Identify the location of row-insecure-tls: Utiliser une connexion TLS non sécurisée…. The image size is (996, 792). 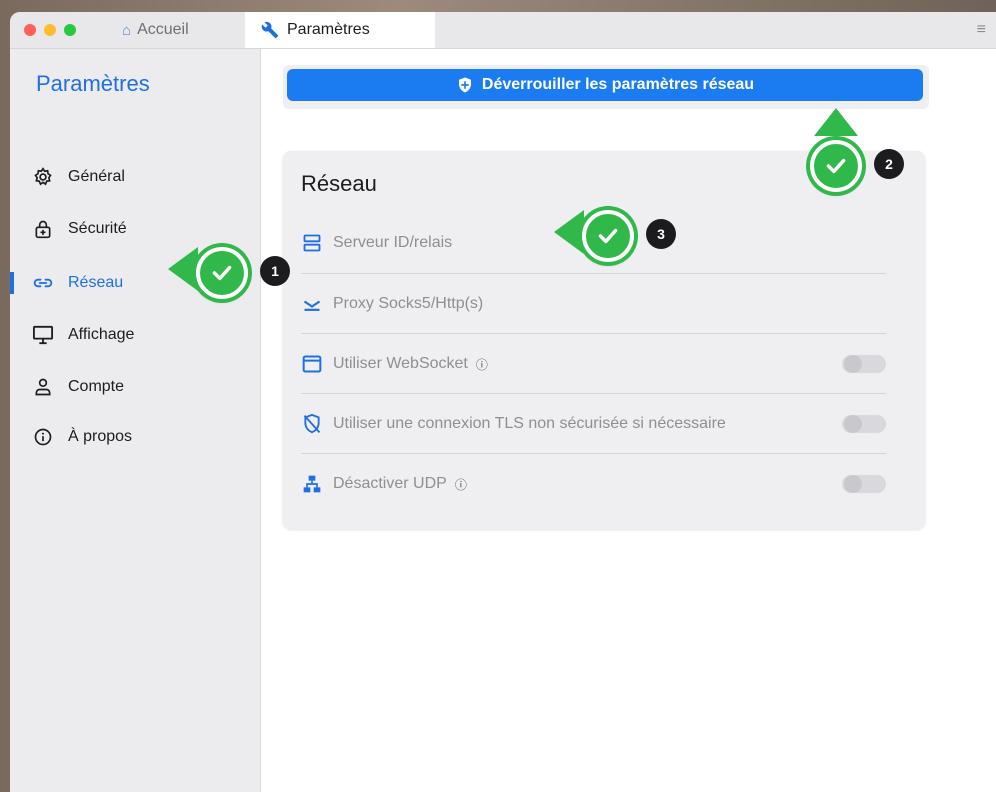
(593, 423).